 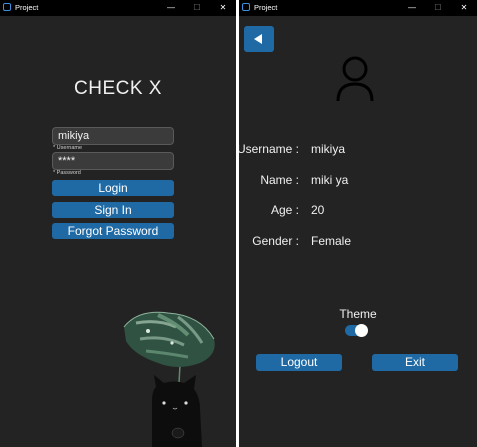 I want to click on password-input: ****, so click(x=113, y=161).